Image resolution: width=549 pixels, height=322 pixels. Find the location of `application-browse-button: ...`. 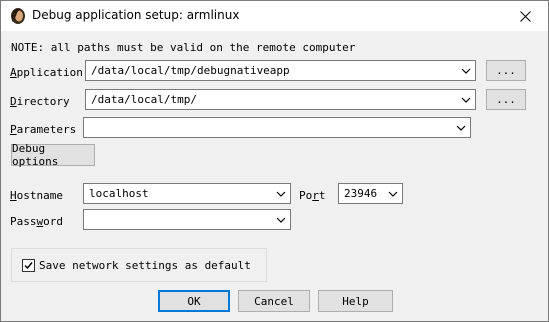

application-browse-button: ... is located at coordinates (506, 70).